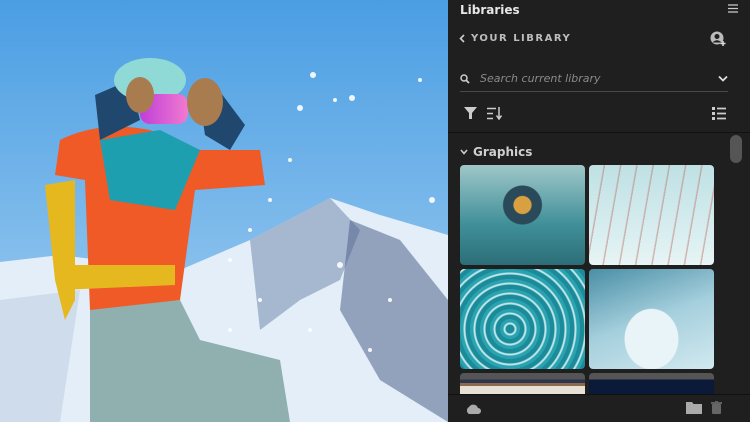  What do you see at coordinates (736, 149) in the screenshot?
I see `scrollbar-thumb` at bounding box center [736, 149].